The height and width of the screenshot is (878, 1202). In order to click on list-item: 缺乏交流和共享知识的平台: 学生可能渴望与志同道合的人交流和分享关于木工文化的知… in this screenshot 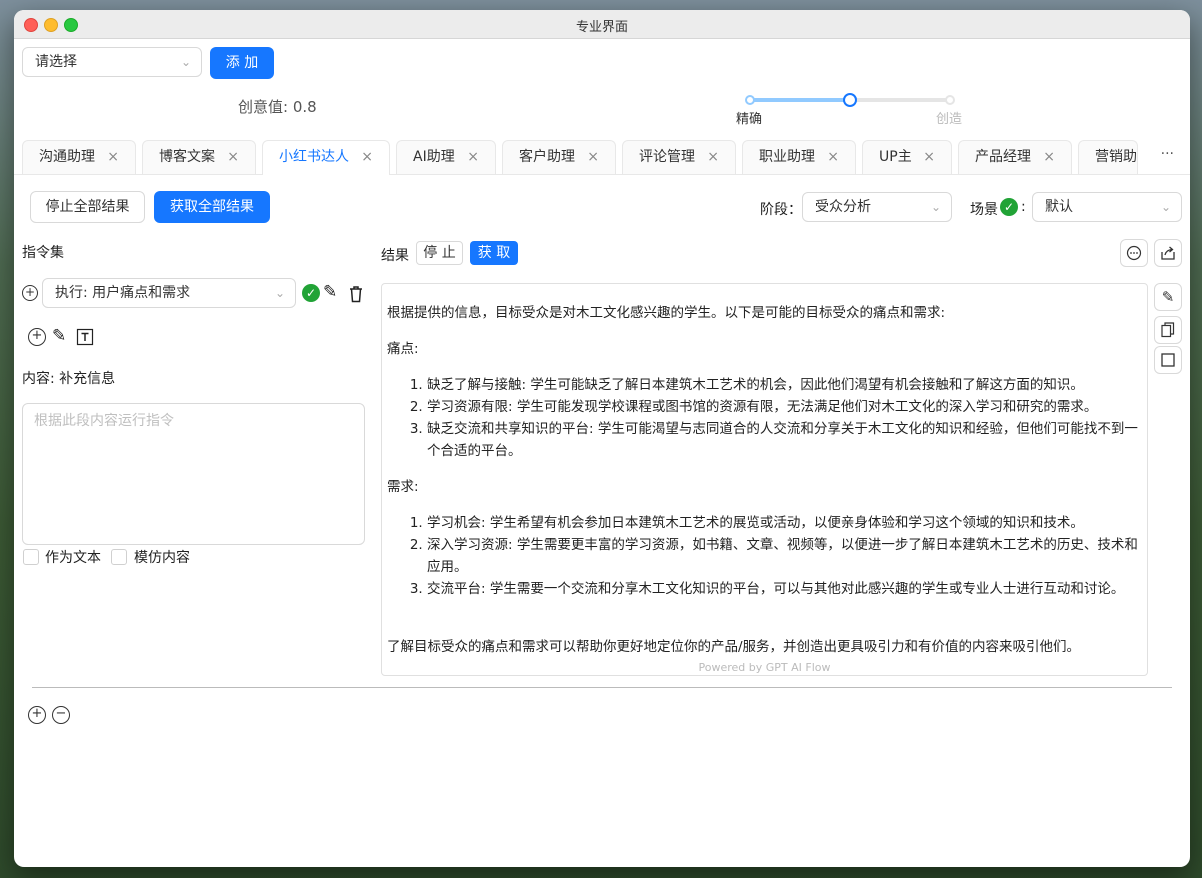, I will do `click(783, 440)`.